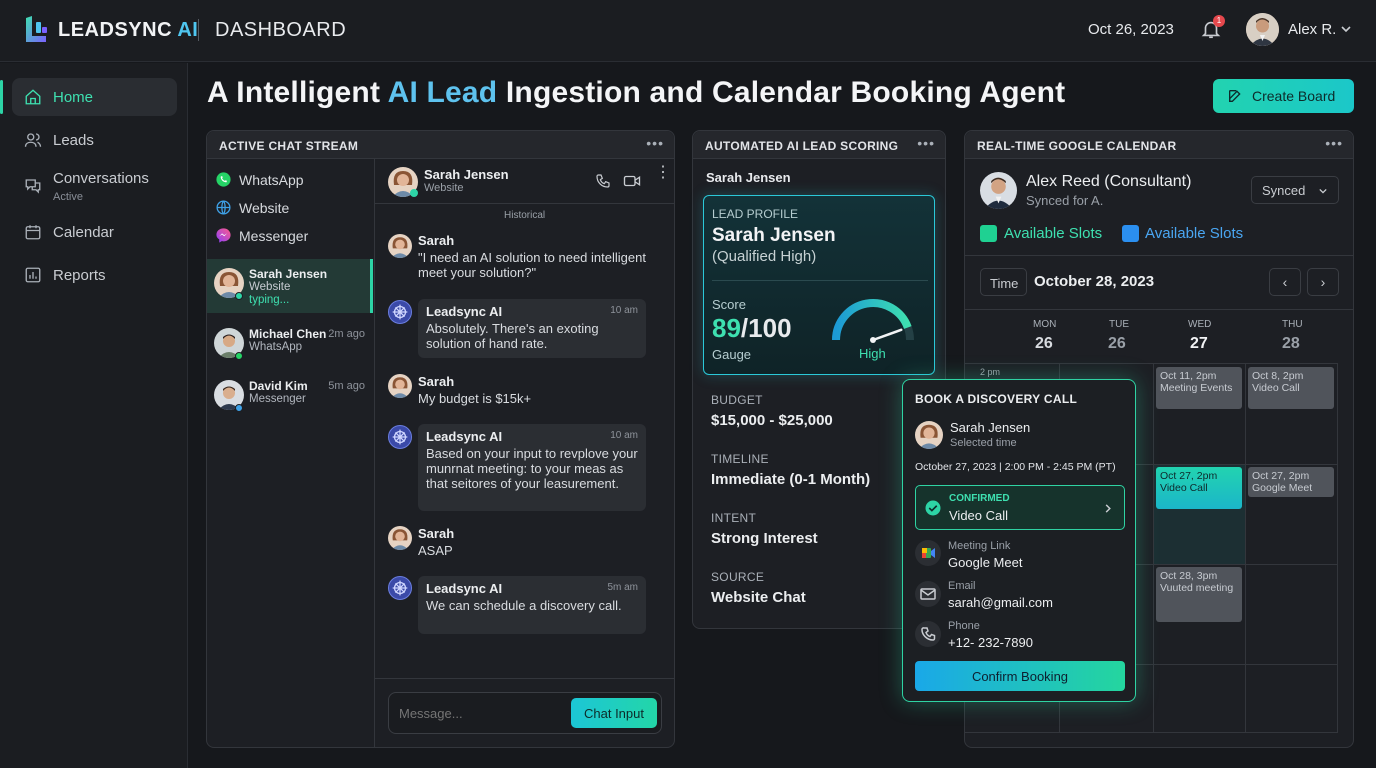 This screenshot has width=1376, height=768. Describe the element at coordinates (1291, 388) in the screenshot. I see `calendar-event: Oct 8, 2pm Video Call` at that location.